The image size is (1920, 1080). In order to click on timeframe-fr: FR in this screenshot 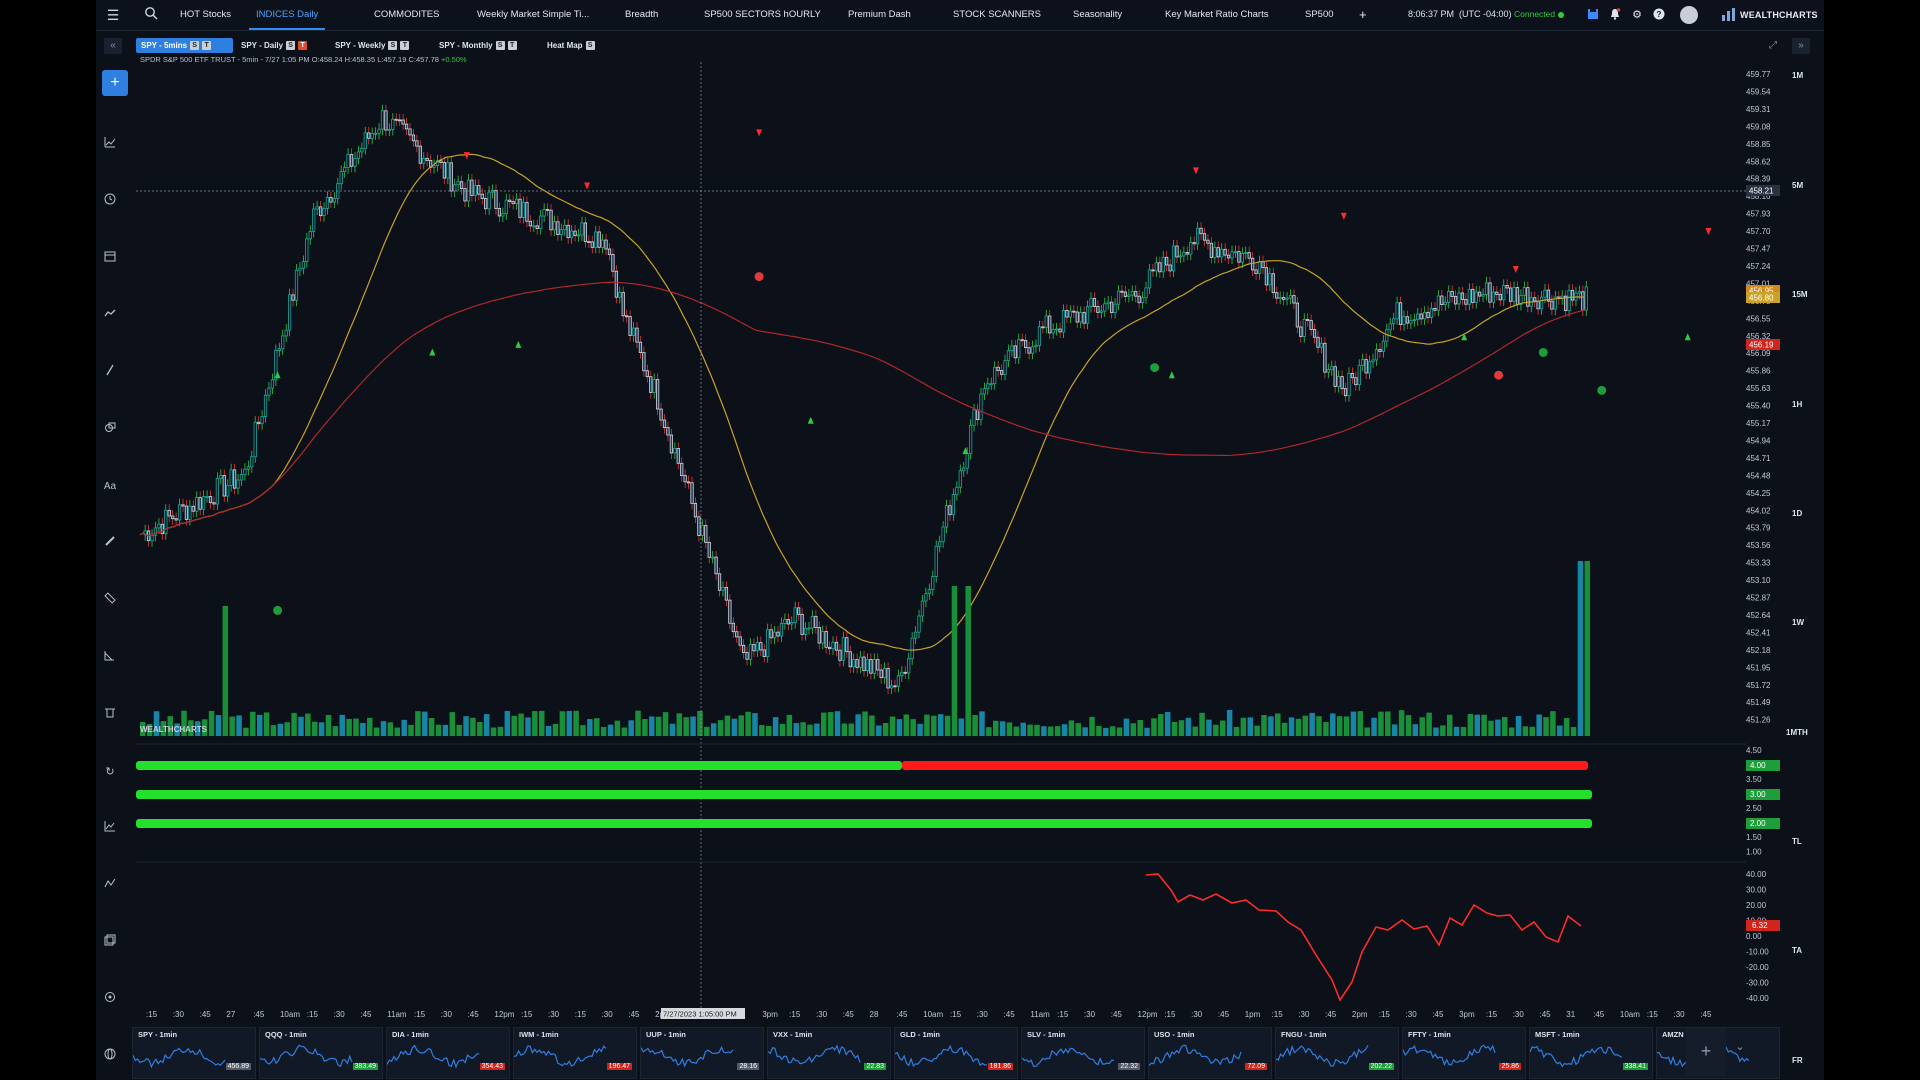, I will do `click(1797, 1060)`.